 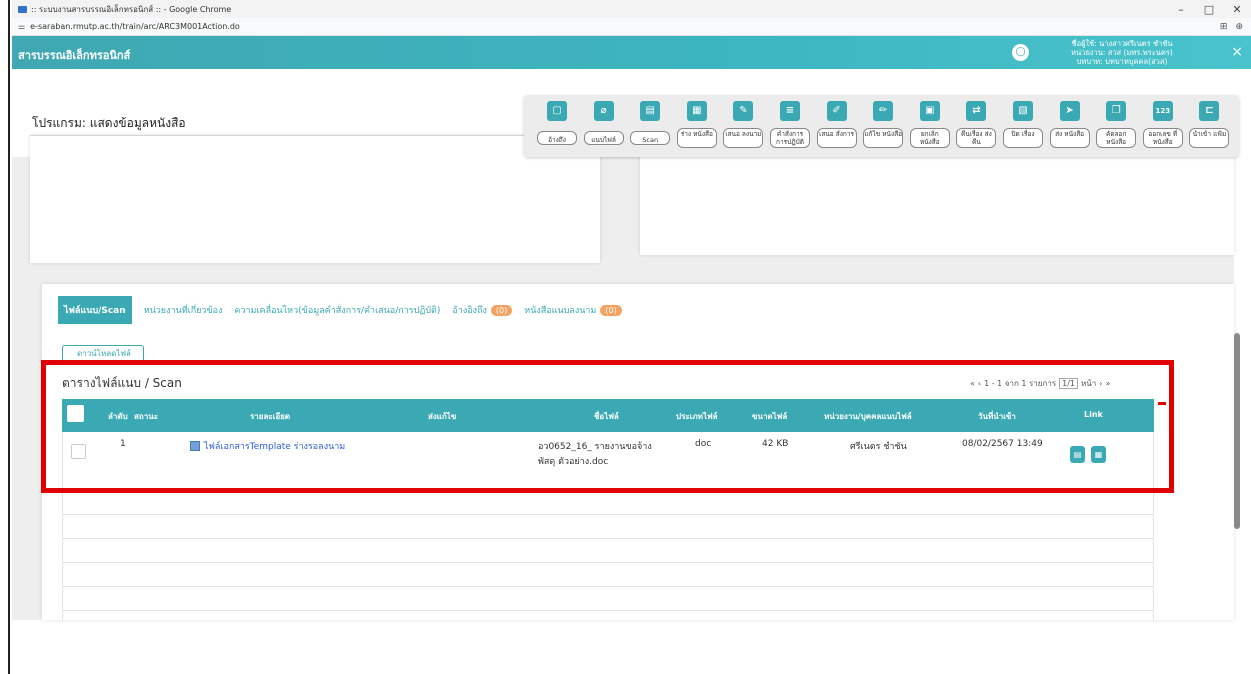 What do you see at coordinates (1224, 27) in the screenshot?
I see `translate-icon: ⊞` at bounding box center [1224, 27].